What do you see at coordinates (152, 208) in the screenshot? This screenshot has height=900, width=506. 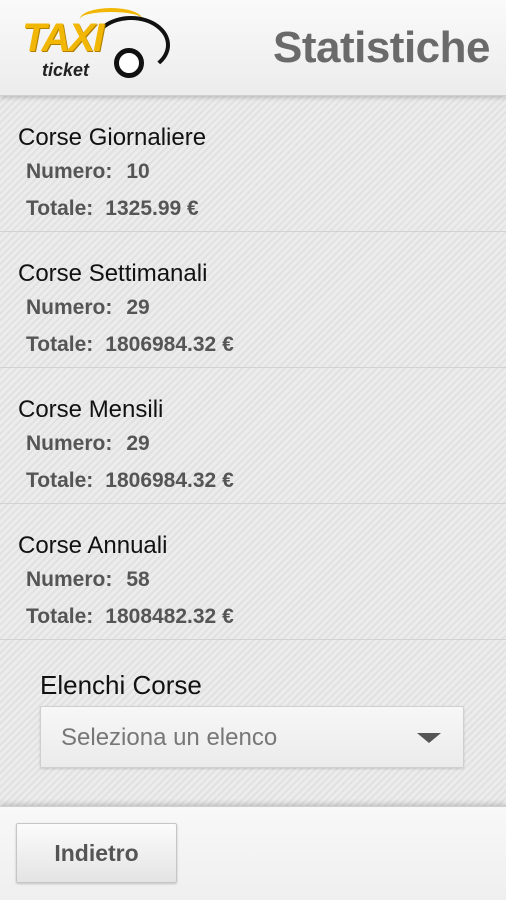 I see `total-value: 1325.99 €` at bounding box center [152, 208].